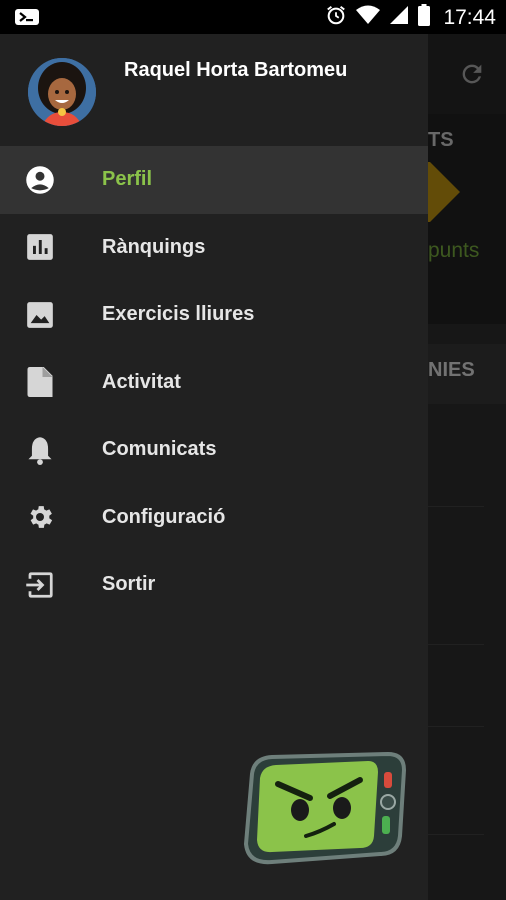  What do you see at coordinates (469, 17) in the screenshot?
I see `status-time: 17:44` at bounding box center [469, 17].